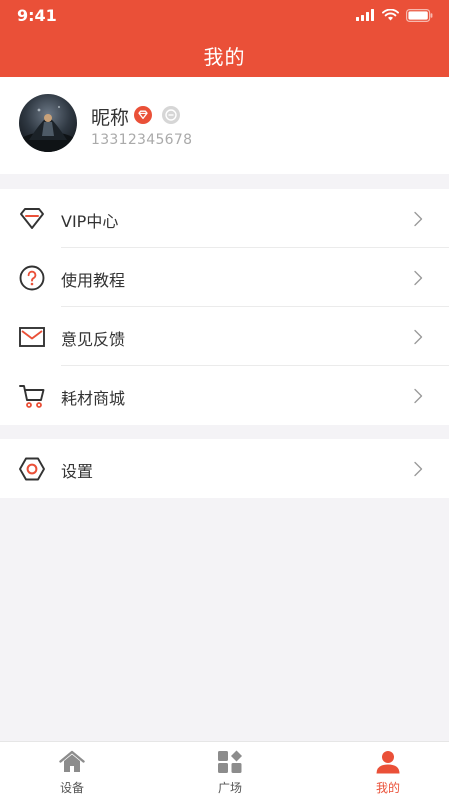 The width and height of the screenshot is (449, 801). What do you see at coordinates (224, 125) in the screenshot?
I see `profile-card: 昵称 13312345678` at bounding box center [224, 125].